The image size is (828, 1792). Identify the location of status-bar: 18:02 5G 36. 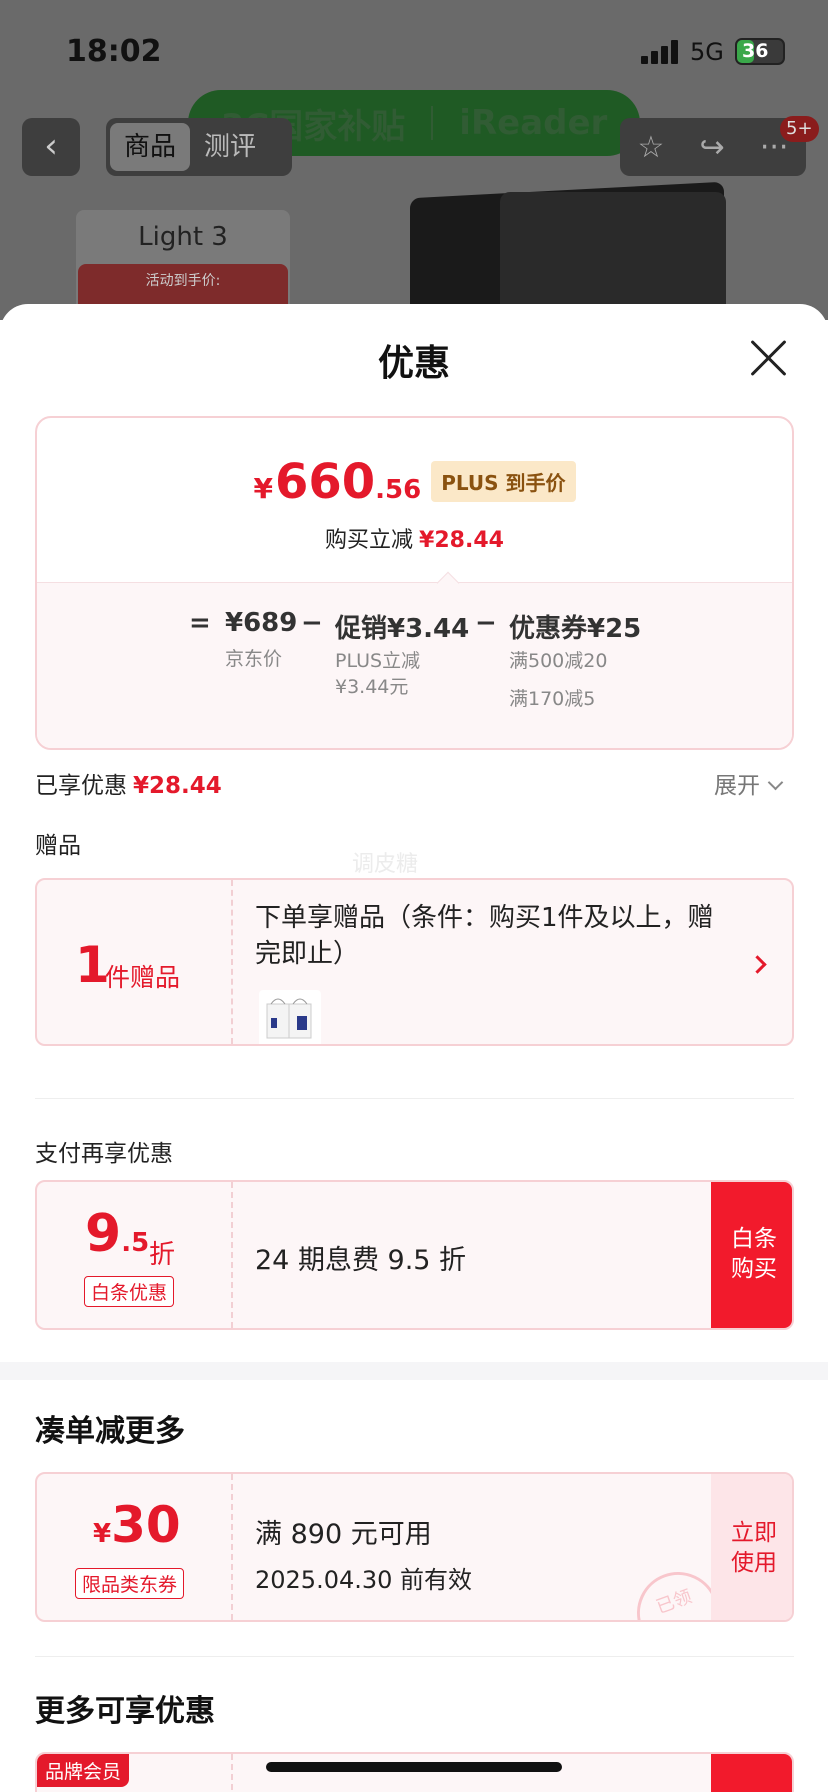
(414, 50).